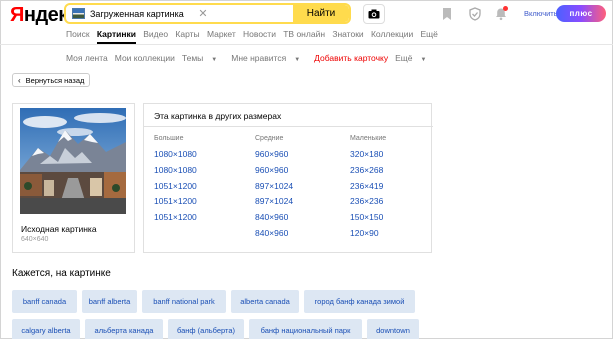 The image size is (613, 339). I want to click on uploaded-image-thumbnail, so click(78, 13).